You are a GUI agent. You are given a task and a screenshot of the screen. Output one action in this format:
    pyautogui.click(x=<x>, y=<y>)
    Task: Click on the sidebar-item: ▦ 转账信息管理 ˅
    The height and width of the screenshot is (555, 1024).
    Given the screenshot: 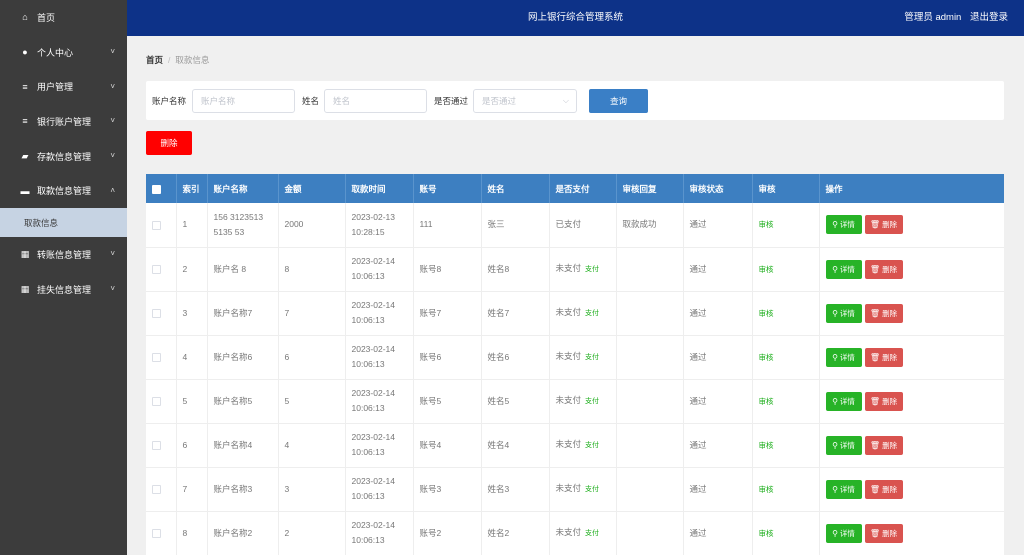 What is the action you would take?
    pyautogui.click(x=63, y=254)
    